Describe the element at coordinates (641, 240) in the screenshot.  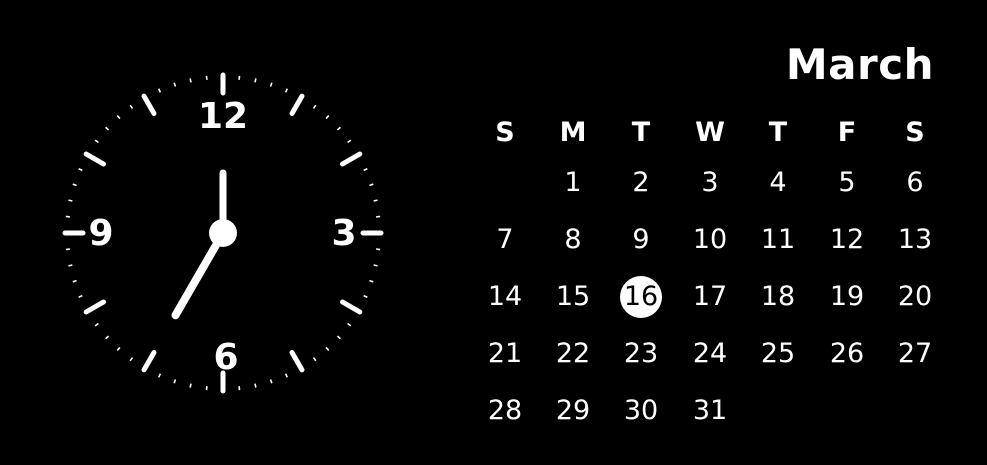
I see `calendar-day: 9` at that location.